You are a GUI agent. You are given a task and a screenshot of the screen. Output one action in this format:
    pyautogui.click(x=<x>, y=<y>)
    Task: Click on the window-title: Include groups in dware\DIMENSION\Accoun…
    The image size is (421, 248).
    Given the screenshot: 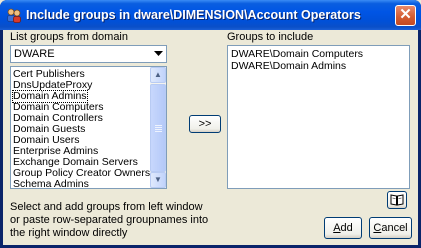 What is the action you would take?
    pyautogui.click(x=193, y=15)
    